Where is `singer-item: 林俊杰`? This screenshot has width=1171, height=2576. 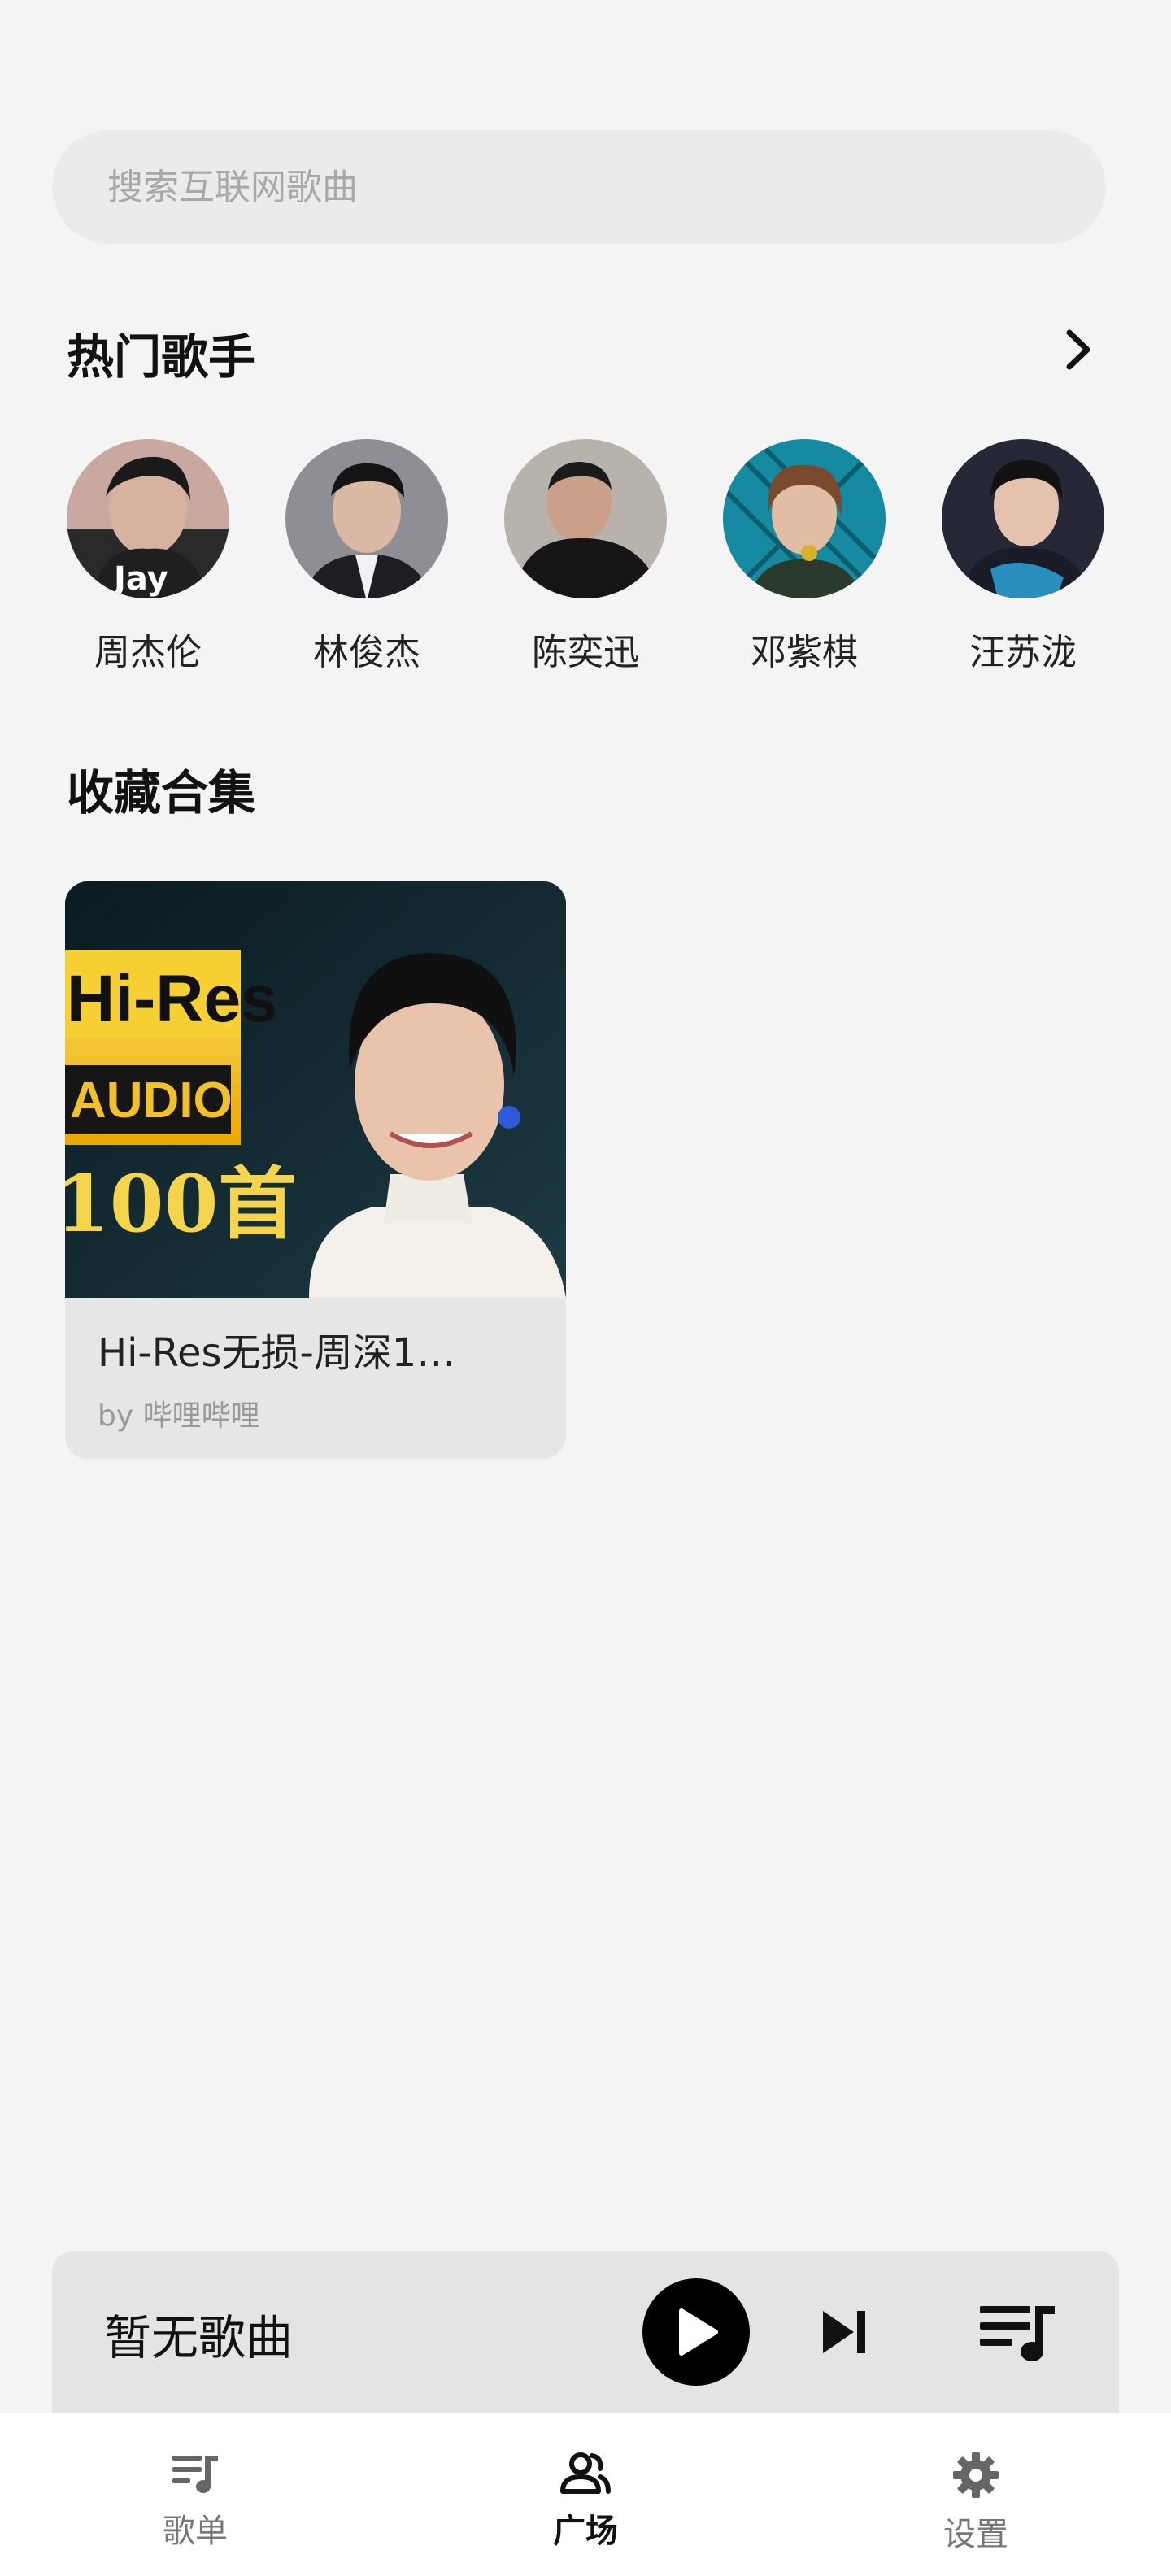 singer-item: 林俊杰 is located at coordinates (367, 557).